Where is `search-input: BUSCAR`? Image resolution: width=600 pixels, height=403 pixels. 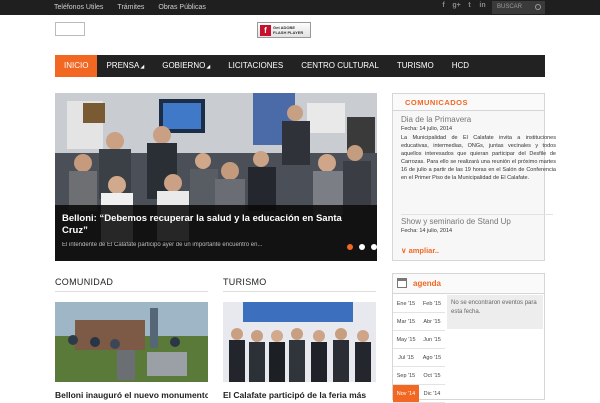 search-input: BUSCAR is located at coordinates (518, 7).